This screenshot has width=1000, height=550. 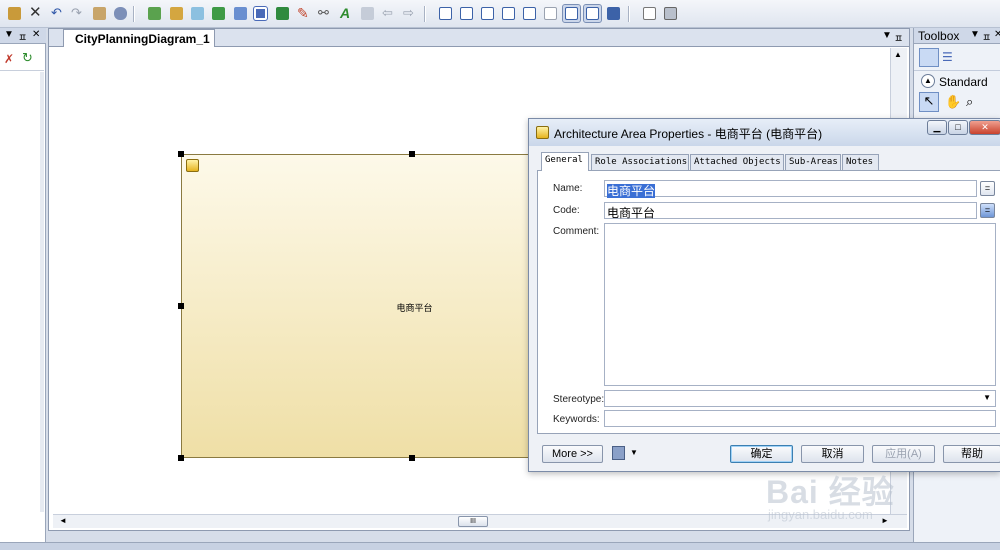 I want to click on tab-menu-icon: ▼, so click(x=887, y=35).